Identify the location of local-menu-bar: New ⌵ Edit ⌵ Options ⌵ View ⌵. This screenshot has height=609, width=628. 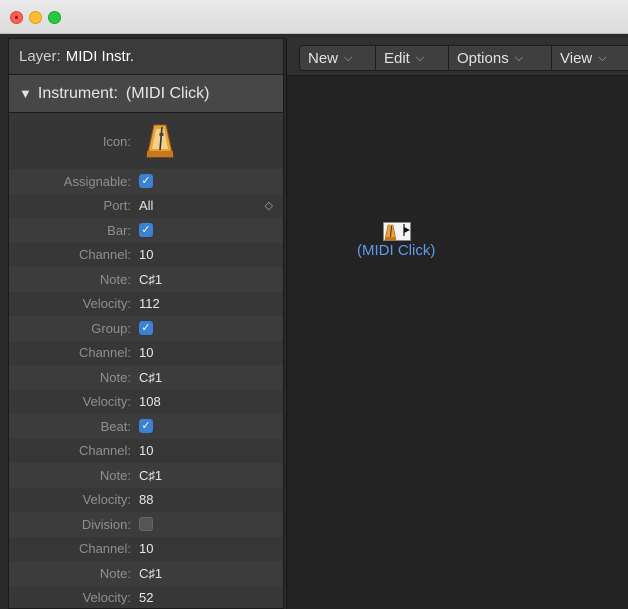
(457, 57).